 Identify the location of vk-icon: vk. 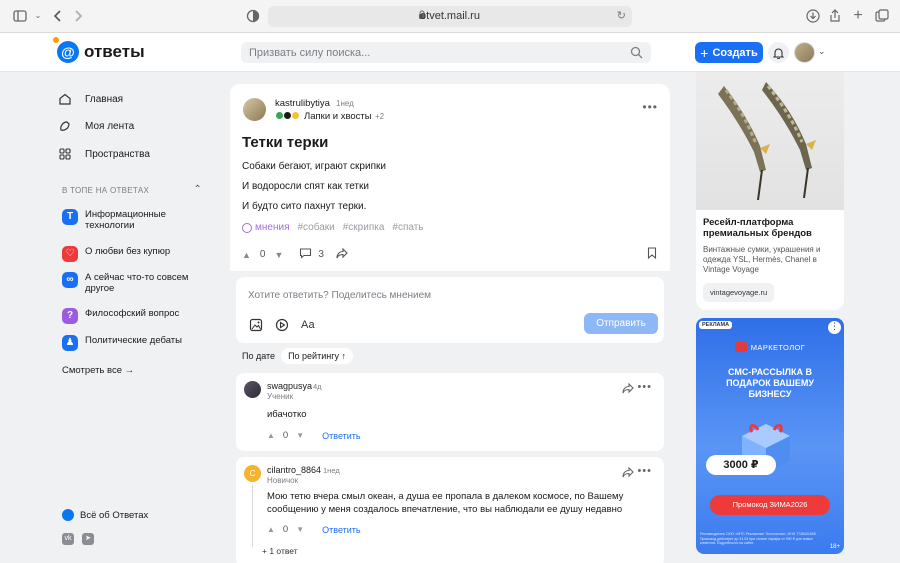
(68, 539).